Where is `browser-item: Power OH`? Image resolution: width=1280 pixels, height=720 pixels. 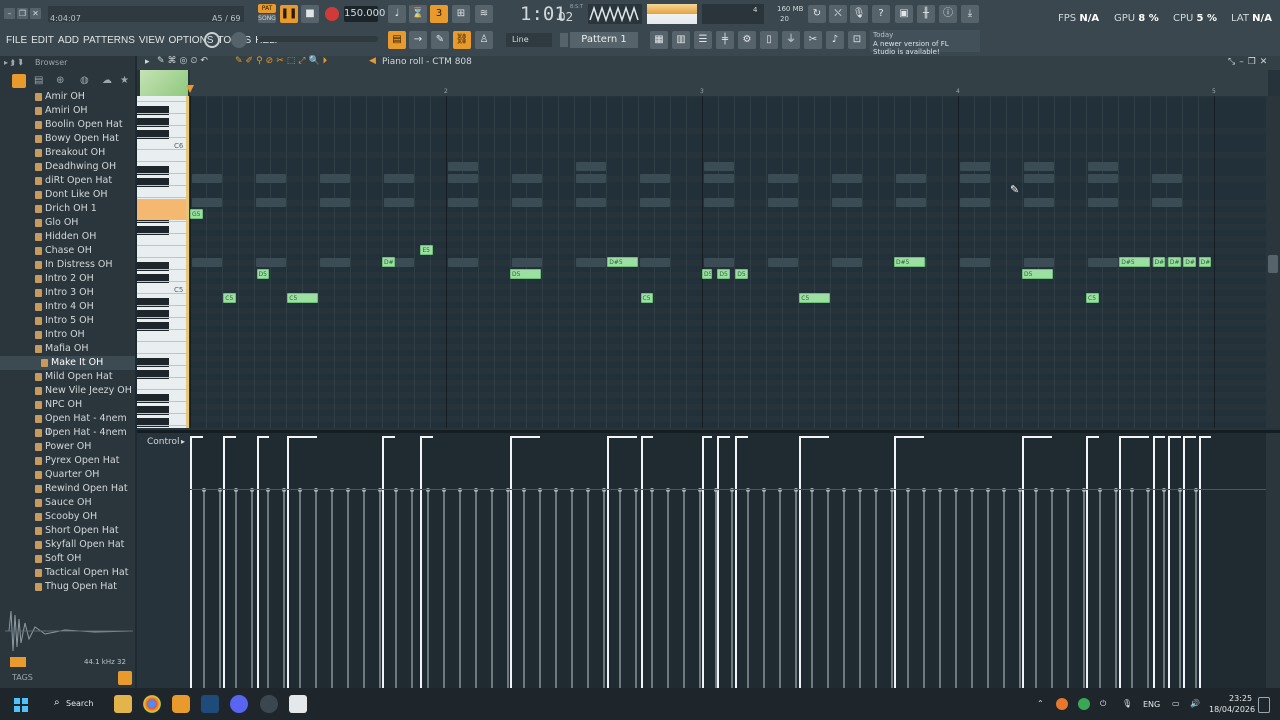 browser-item: Power OH is located at coordinates (67, 447).